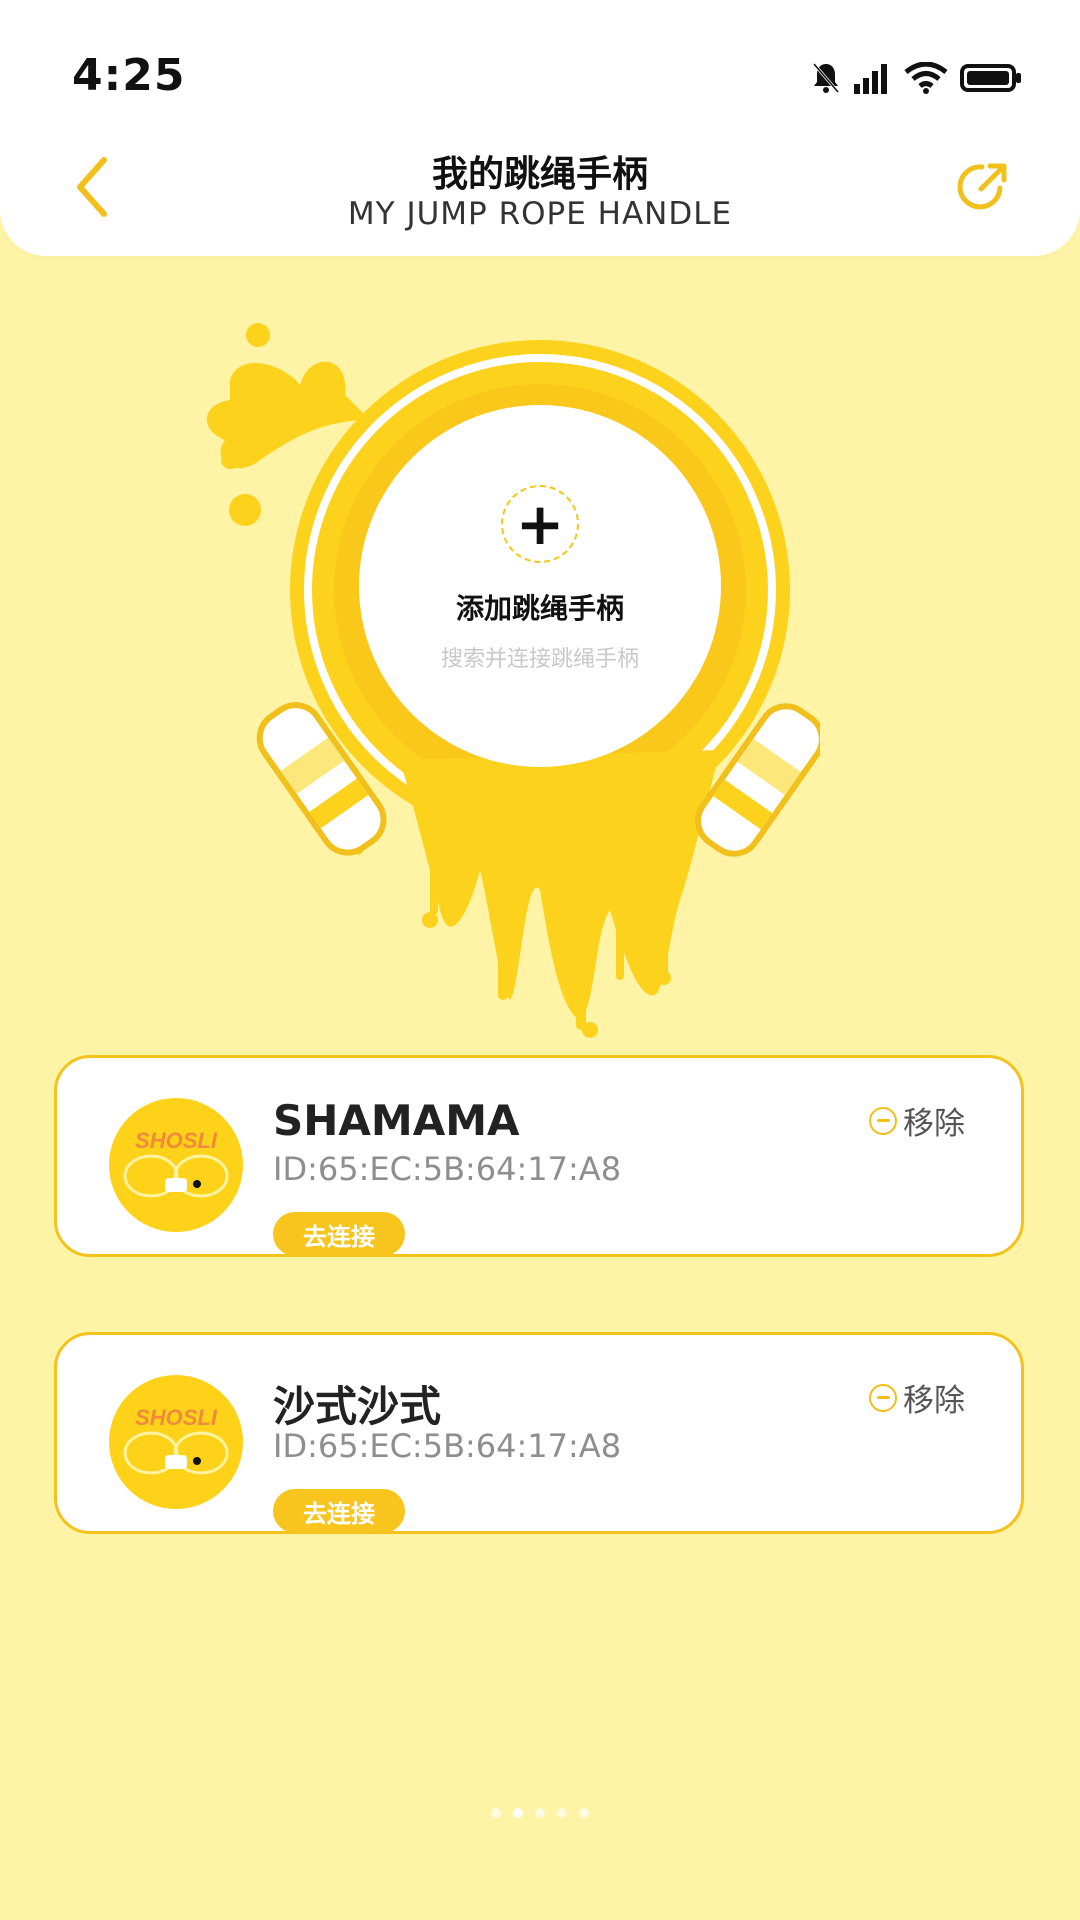 This screenshot has height=1920, width=1080. I want to click on wifi-icon, so click(926, 78).